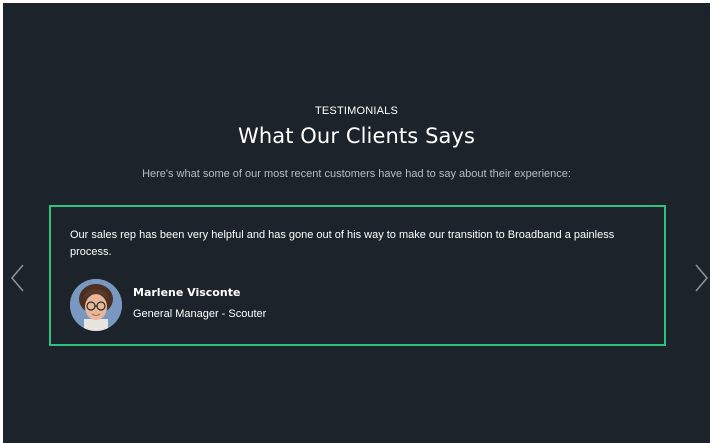 The image size is (713, 443). Describe the element at coordinates (356, 111) in the screenshot. I see `section-eyebrow: TESTIMONIALS` at that location.